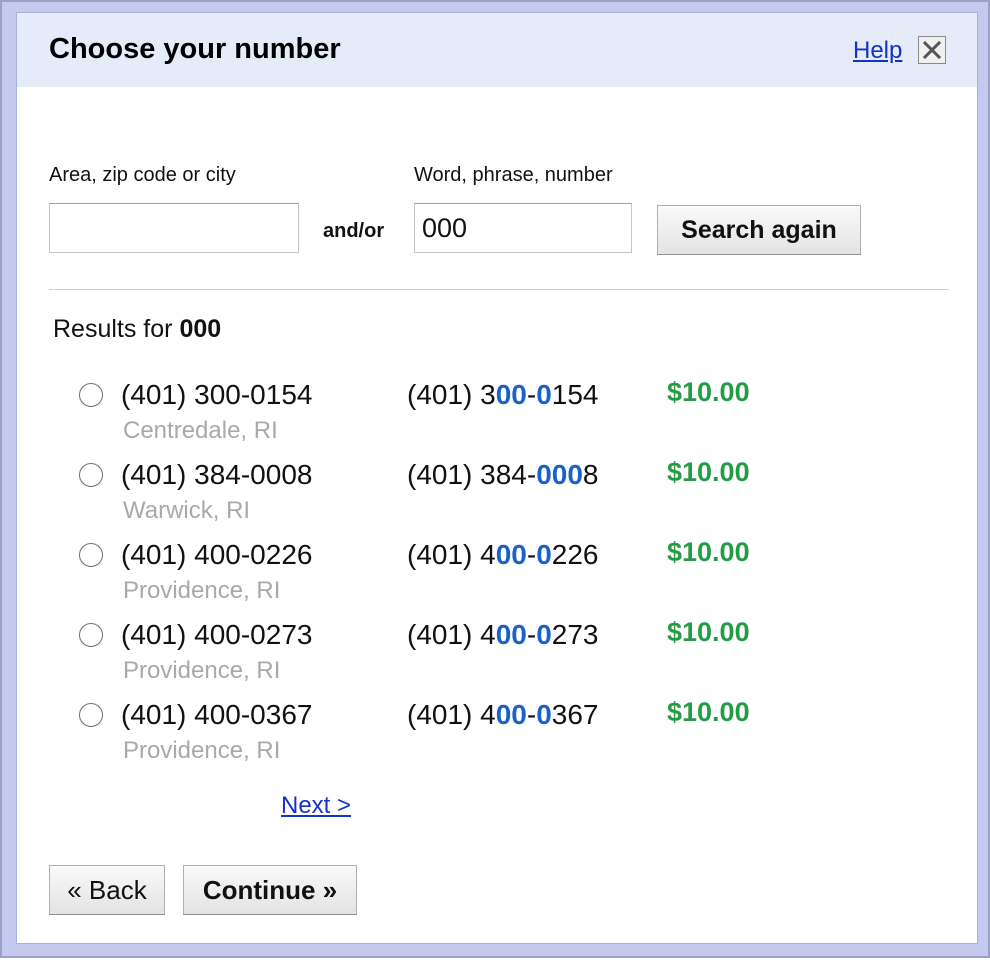  I want to click on match-text: (401) 3, so click(451, 394).